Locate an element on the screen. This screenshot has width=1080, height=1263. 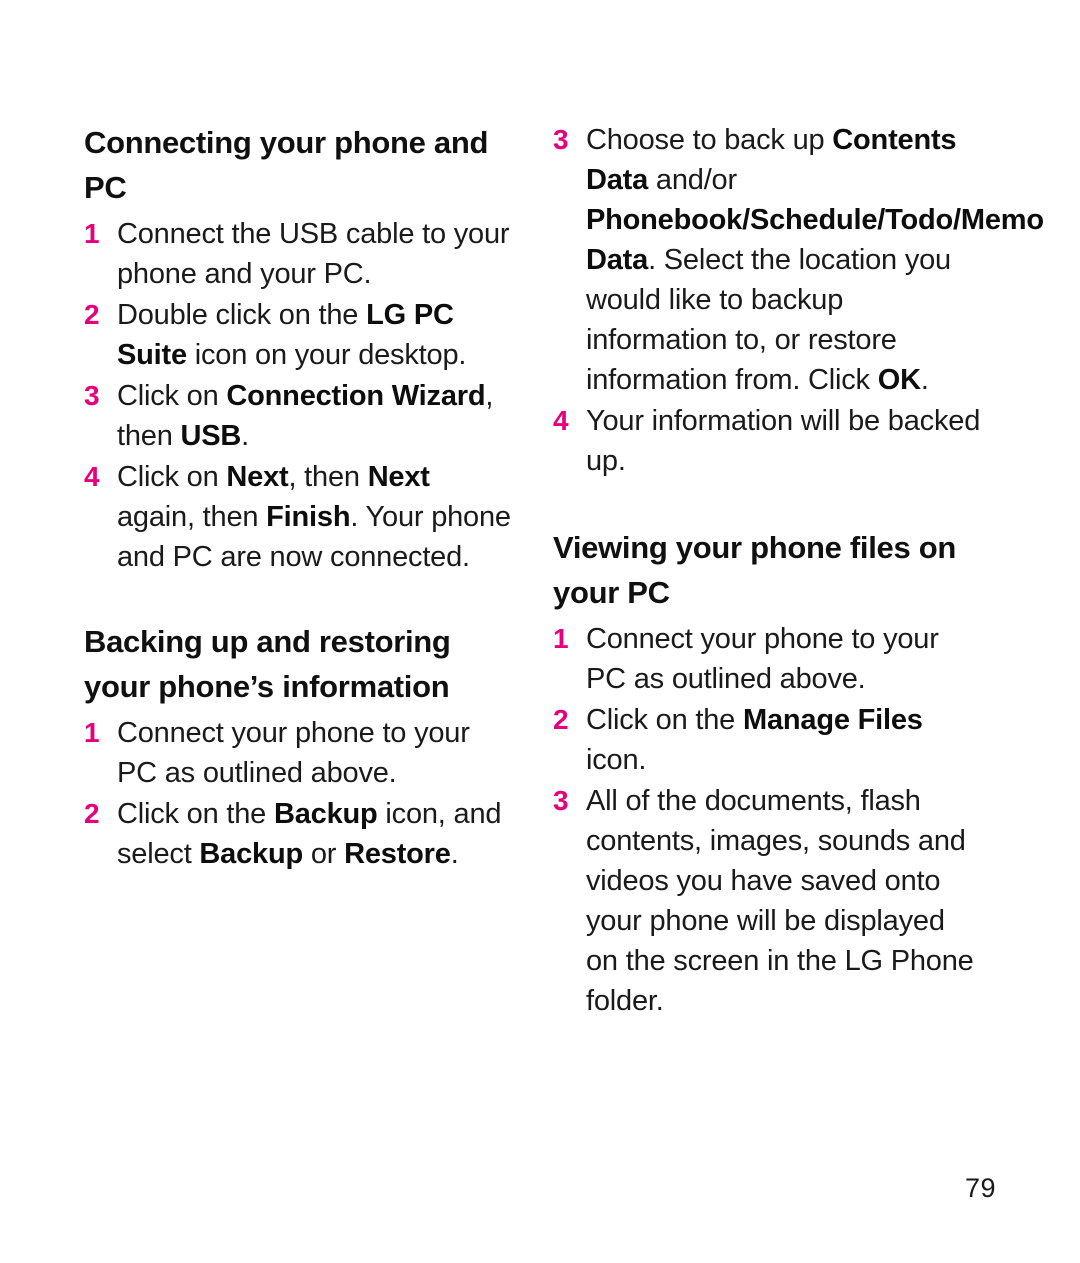
section-heading: Viewing your phone files on your PC is located at coordinates (754, 570).